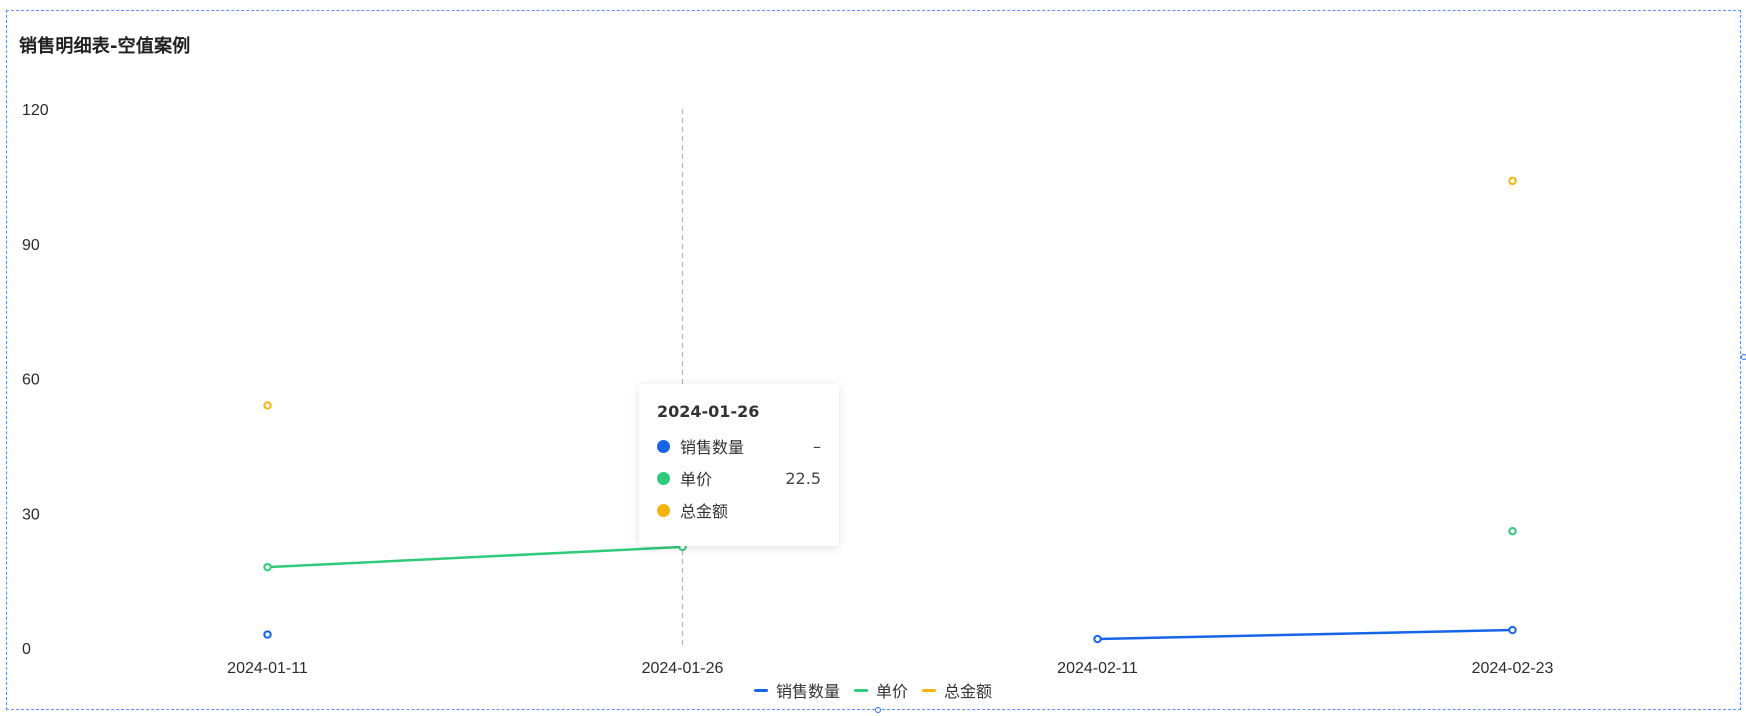 The width and height of the screenshot is (1746, 716). Describe the element at coordinates (708, 411) in the screenshot. I see `tooltip-title: 2024-01-26` at that location.